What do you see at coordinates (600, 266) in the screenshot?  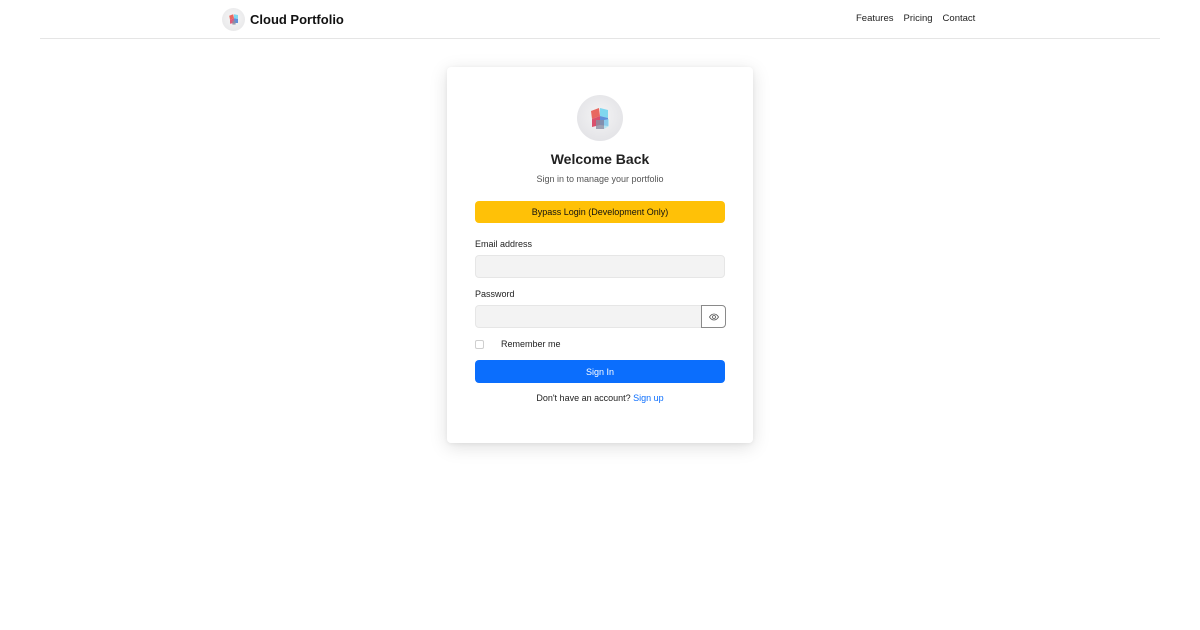 I see `email-field` at bounding box center [600, 266].